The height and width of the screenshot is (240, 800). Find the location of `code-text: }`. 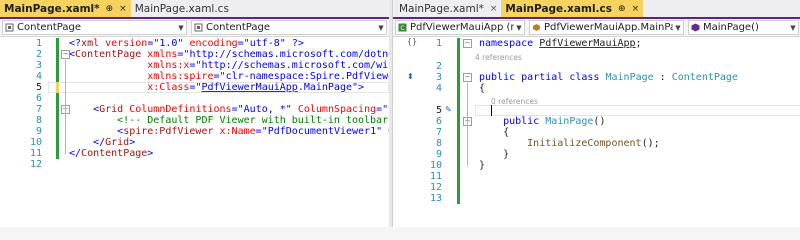

code-text: } is located at coordinates (482, 165).